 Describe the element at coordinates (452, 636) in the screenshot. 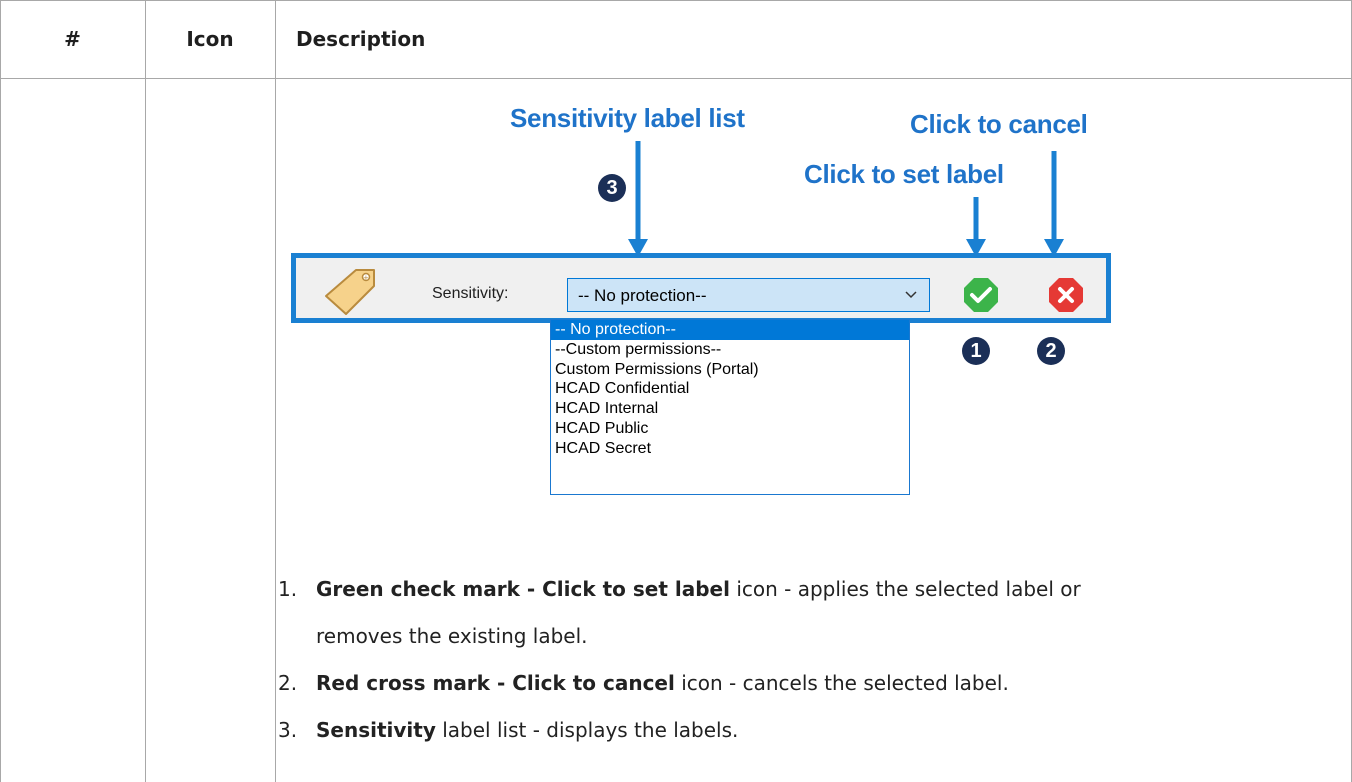

I see `item-text-continued: removes the existing label.` at that location.